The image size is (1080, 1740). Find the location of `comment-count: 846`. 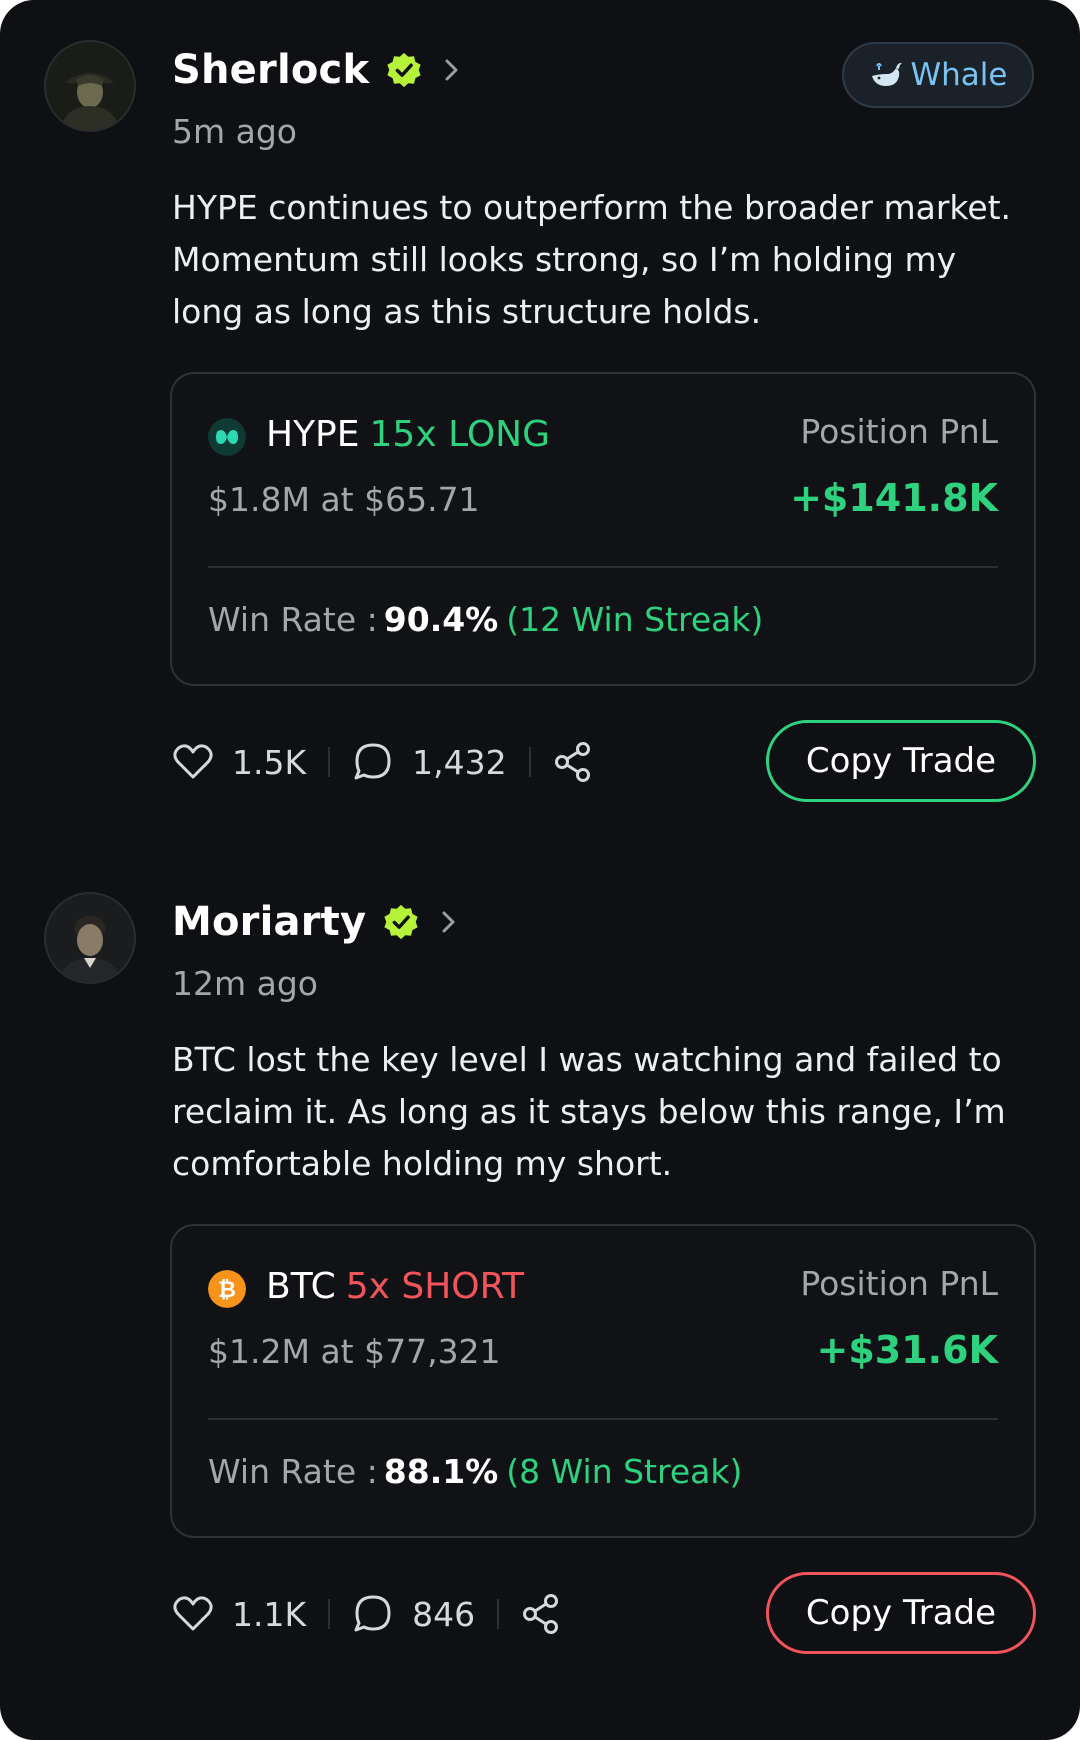

comment-count: 846 is located at coordinates (444, 1614).